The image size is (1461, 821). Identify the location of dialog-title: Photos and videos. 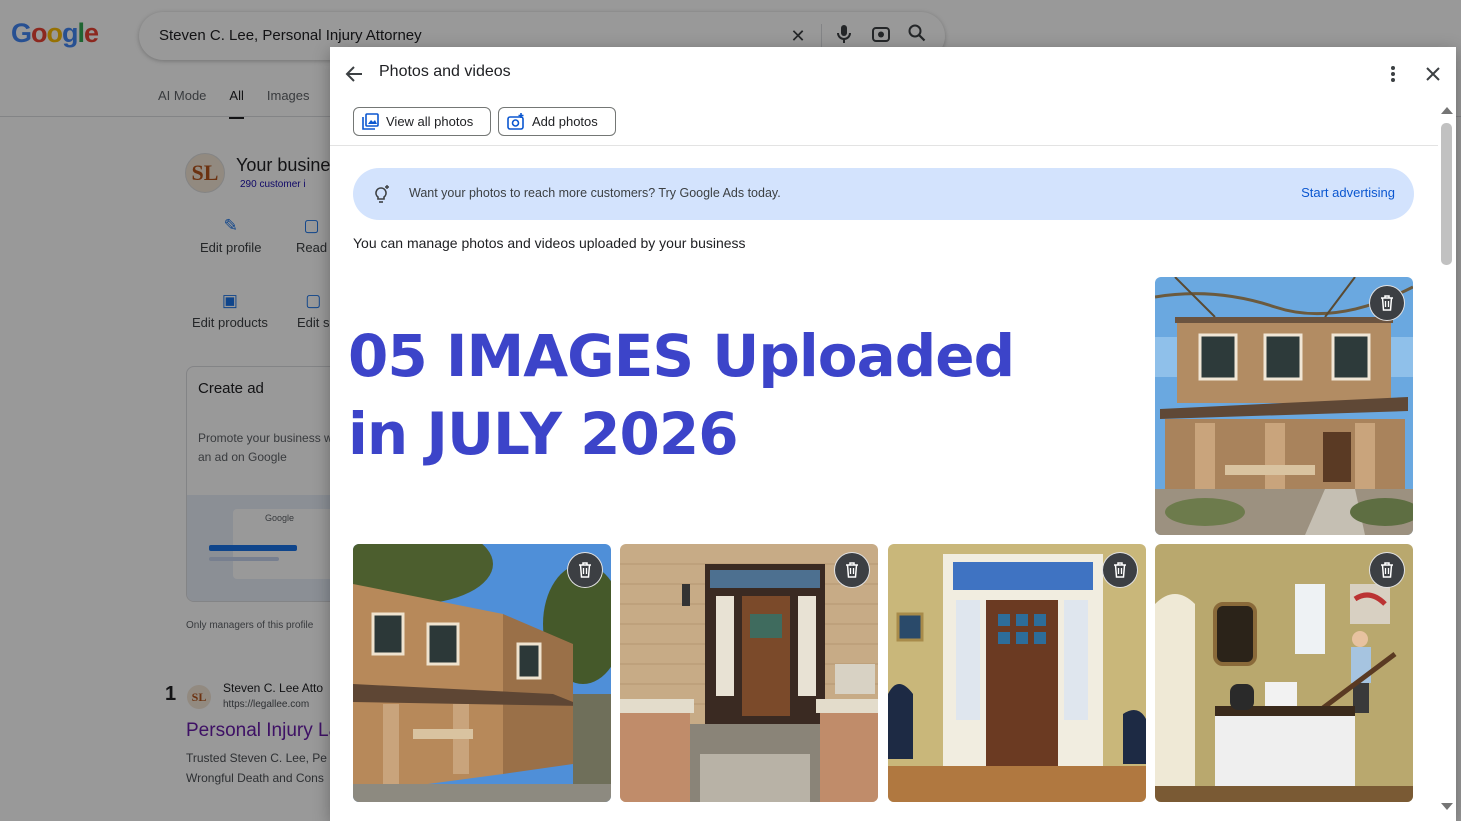
(445, 71).